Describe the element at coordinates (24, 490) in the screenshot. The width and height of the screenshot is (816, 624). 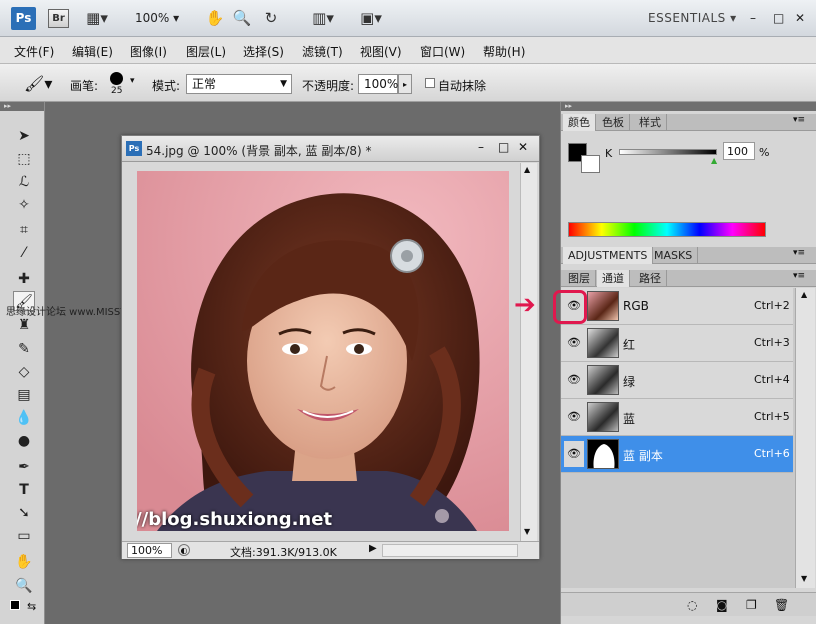
I see `type-tool-icon: T` at that location.